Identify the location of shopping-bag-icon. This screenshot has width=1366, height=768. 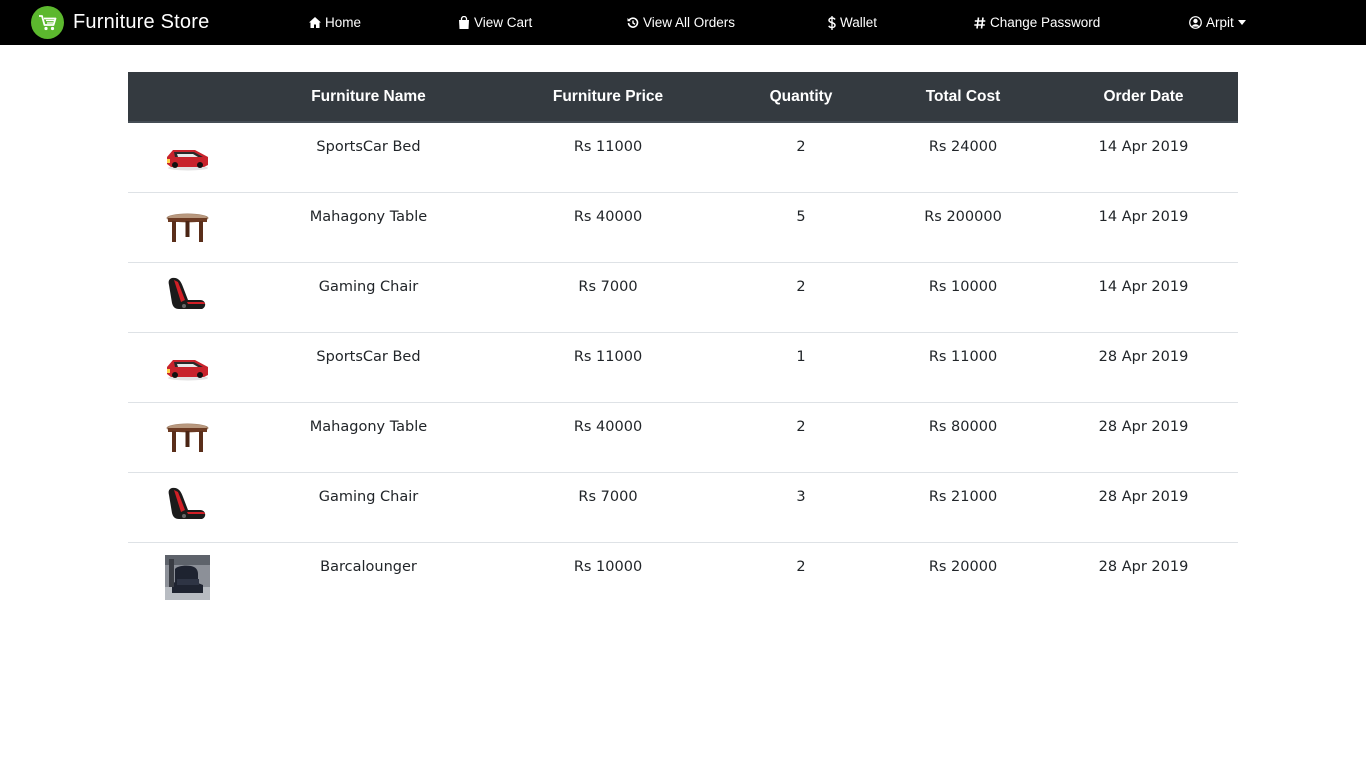
(464, 22).